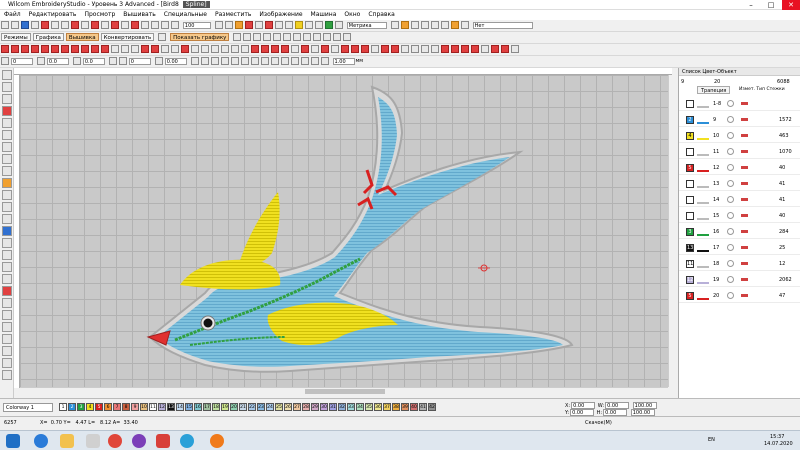 This screenshot has width=800, height=450. What do you see at coordinates (7, 255) in the screenshot?
I see `team-names-tool-icon` at bounding box center [7, 255].